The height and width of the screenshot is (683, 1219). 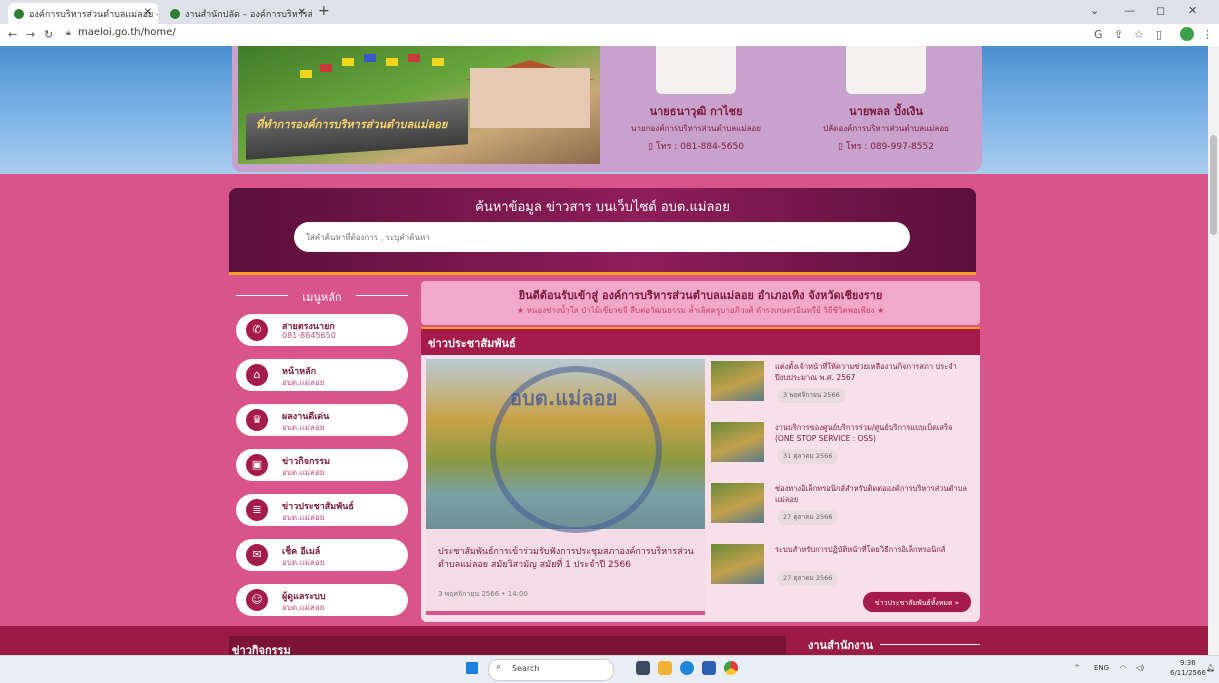 I want to click on user-icon: ☺, so click(x=257, y=600).